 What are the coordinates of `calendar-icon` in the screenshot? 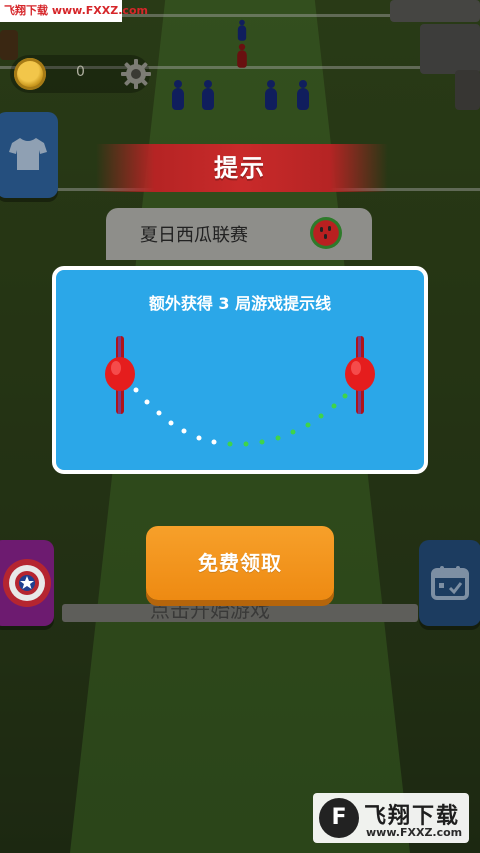 It's located at (450, 583).